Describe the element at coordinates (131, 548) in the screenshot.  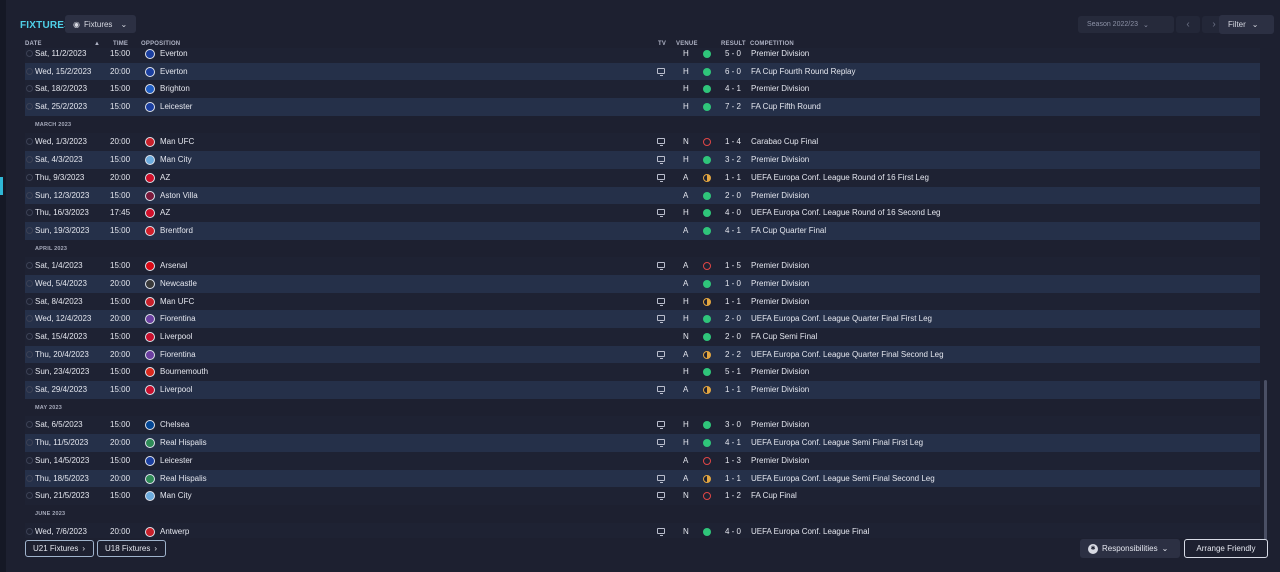
I see `u18-fixtures-button: U18 Fixtures ›` at that location.